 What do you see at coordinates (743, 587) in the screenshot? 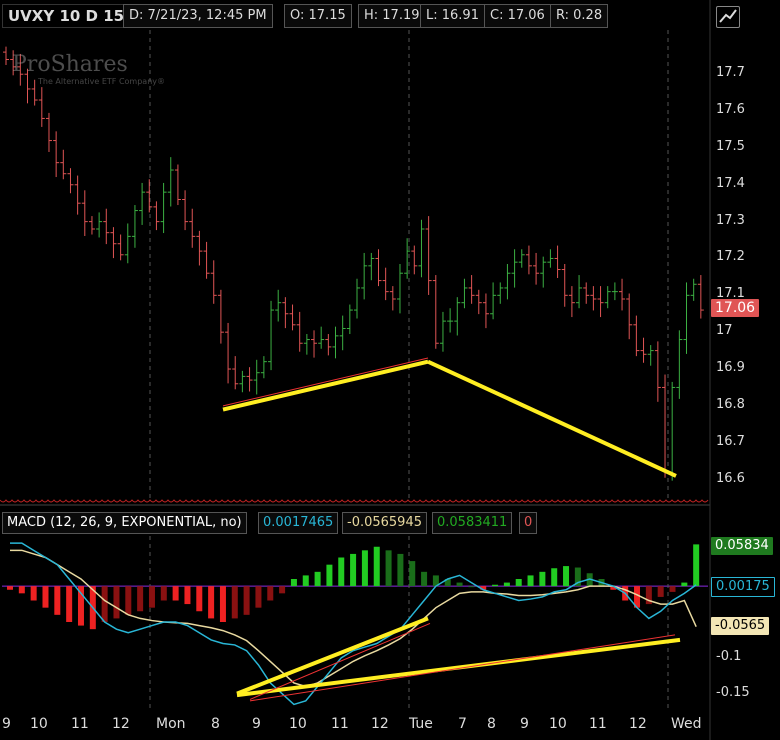
I see `macd-value-tag: 0.00175` at bounding box center [743, 587].